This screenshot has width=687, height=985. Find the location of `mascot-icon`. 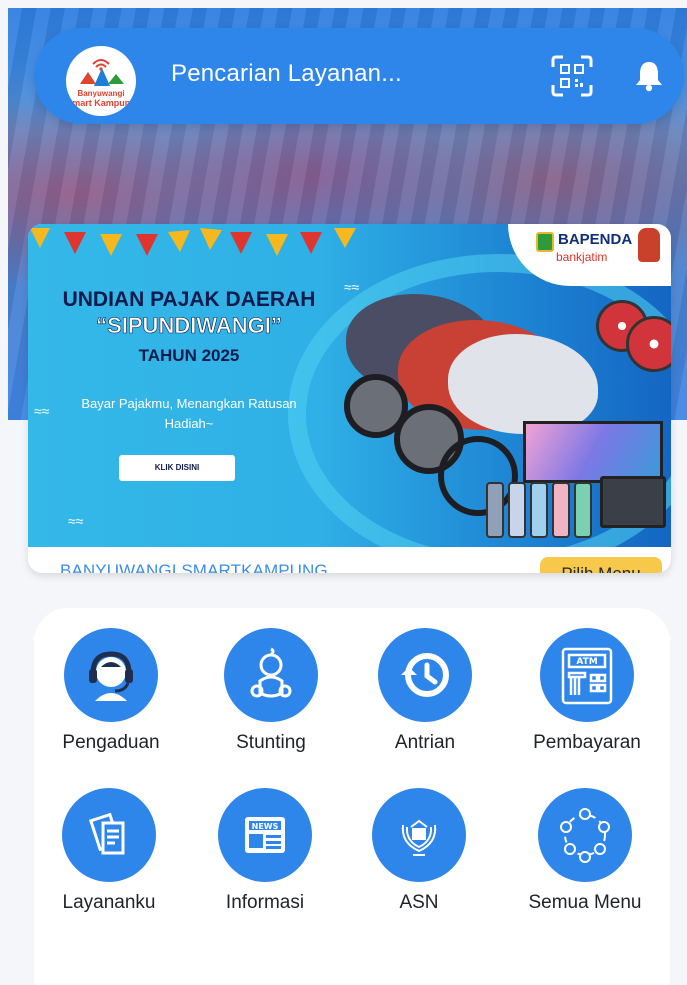

mascot-icon is located at coordinates (649, 245).